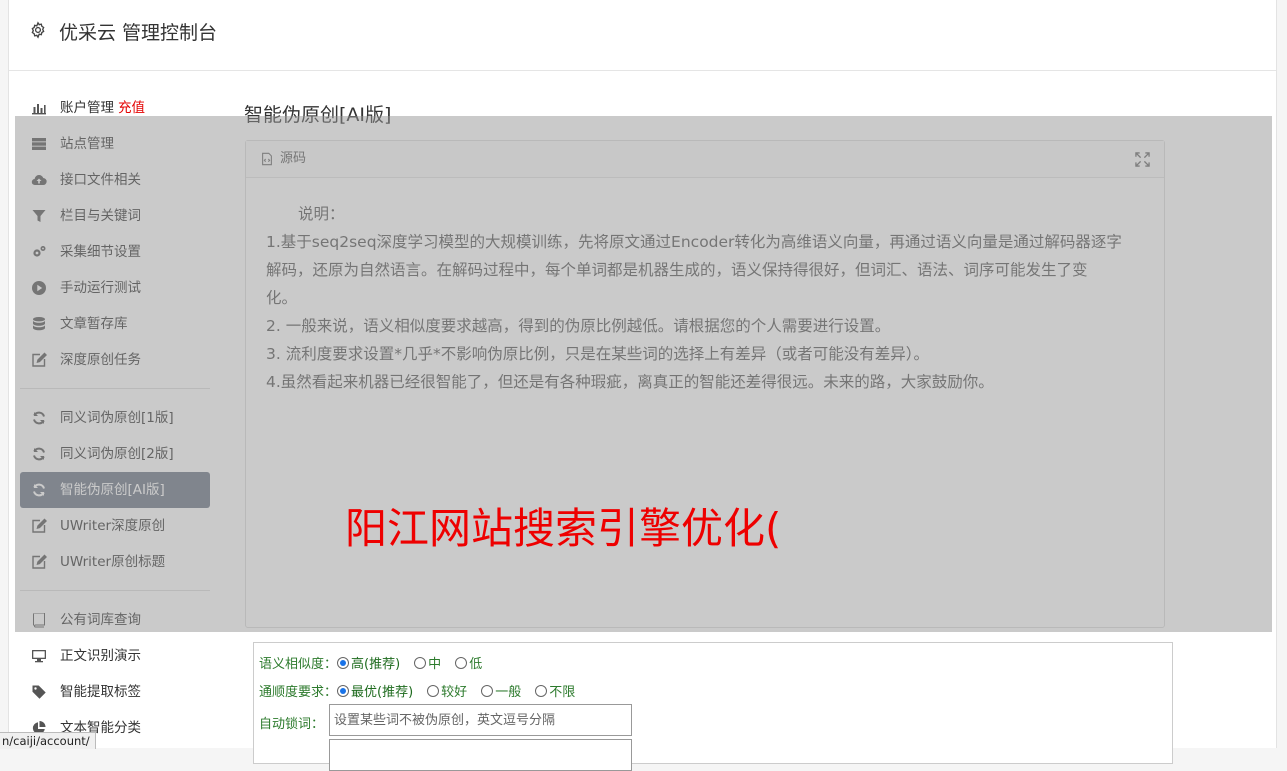  I want to click on fluency-option-label: 最优(推荐), so click(382, 692).